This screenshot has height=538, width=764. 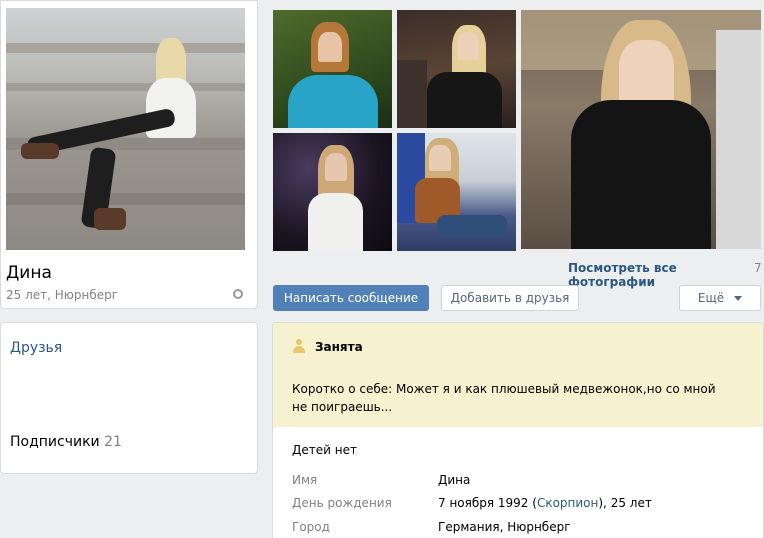 I want to click on more-label: Ещё, so click(x=711, y=298).